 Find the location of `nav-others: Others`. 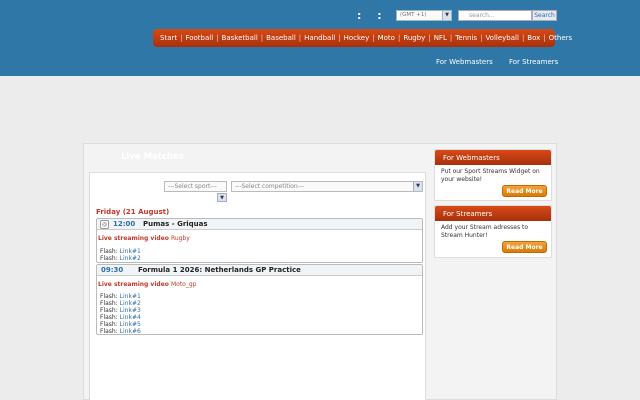

nav-others: Others is located at coordinates (561, 38).